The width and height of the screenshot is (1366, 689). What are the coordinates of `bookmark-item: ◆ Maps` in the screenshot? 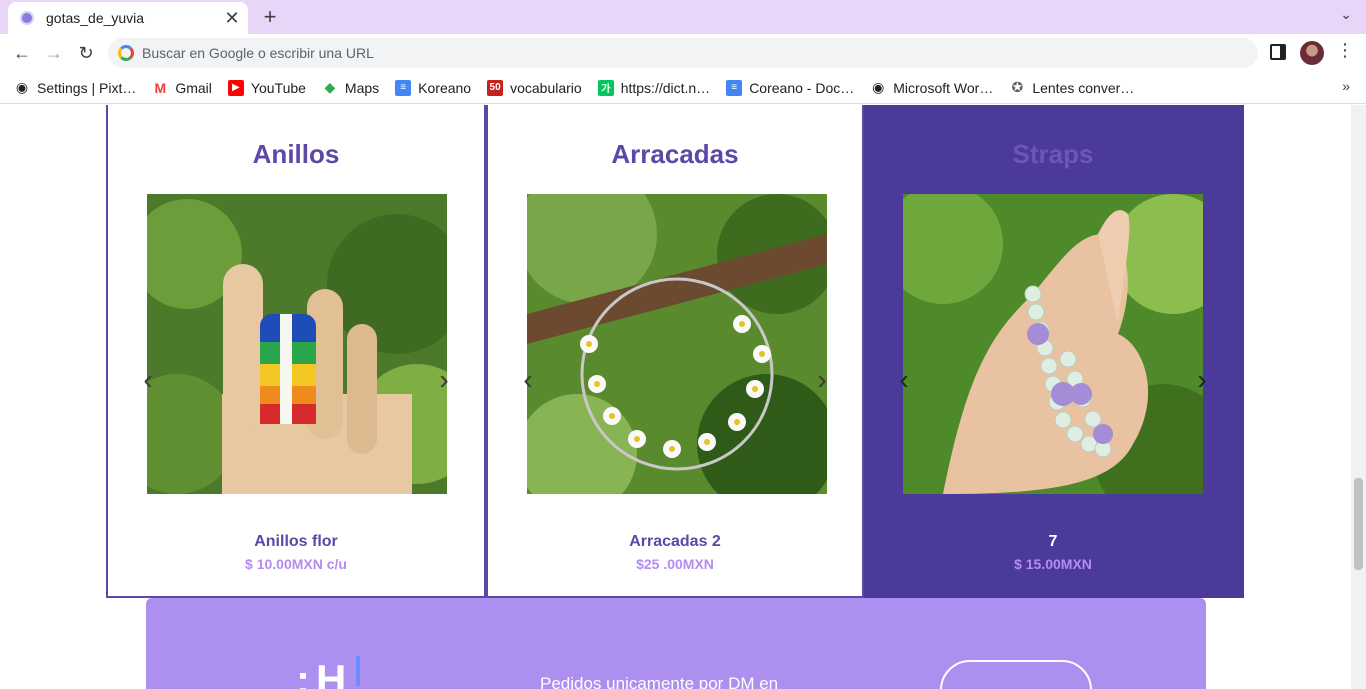 It's located at (351, 87).